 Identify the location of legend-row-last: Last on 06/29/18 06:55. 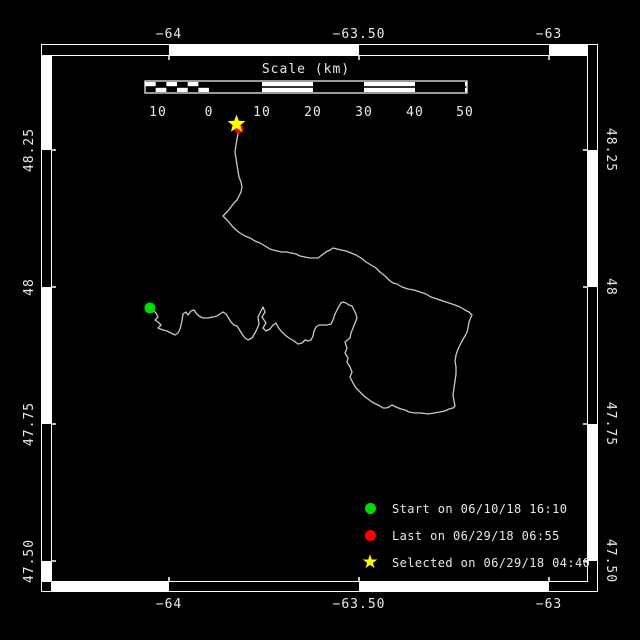
(474, 535).